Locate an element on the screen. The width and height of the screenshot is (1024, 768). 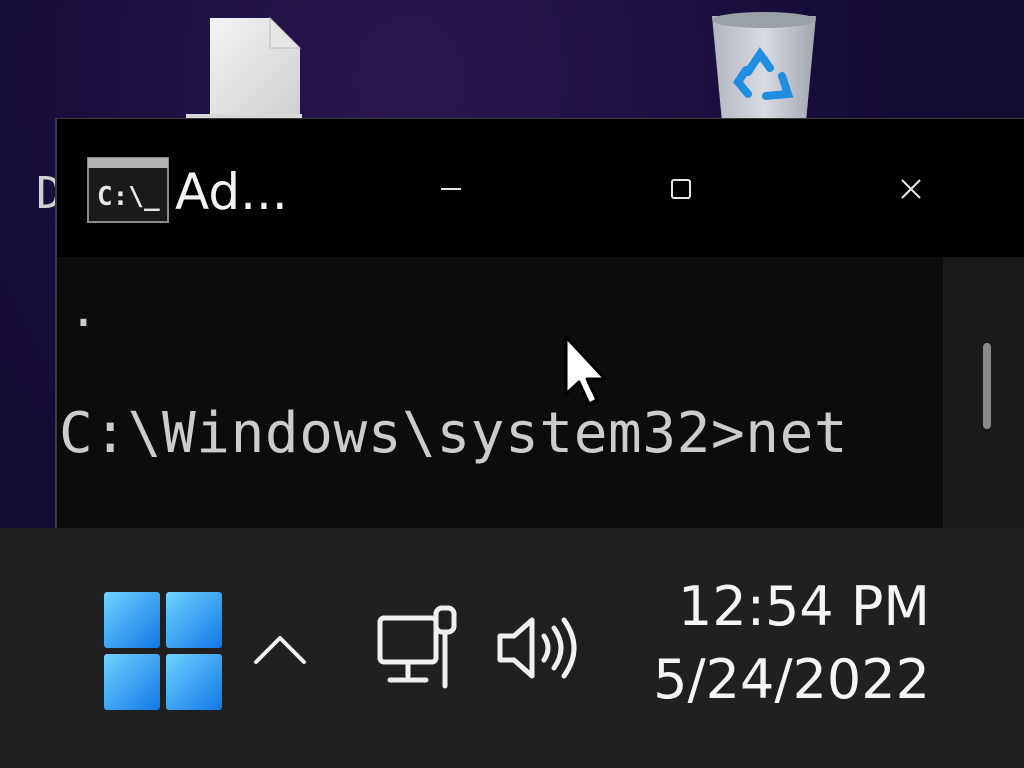
mouse-cursor-icon is located at coordinates (585, 370).